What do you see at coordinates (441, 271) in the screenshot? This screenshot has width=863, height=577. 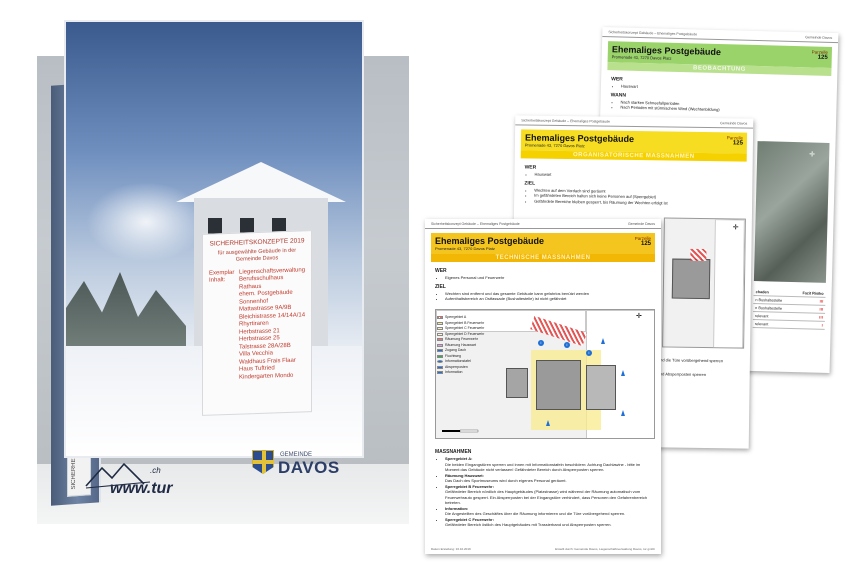 I see `wer-heading: WER` at bounding box center [441, 271].